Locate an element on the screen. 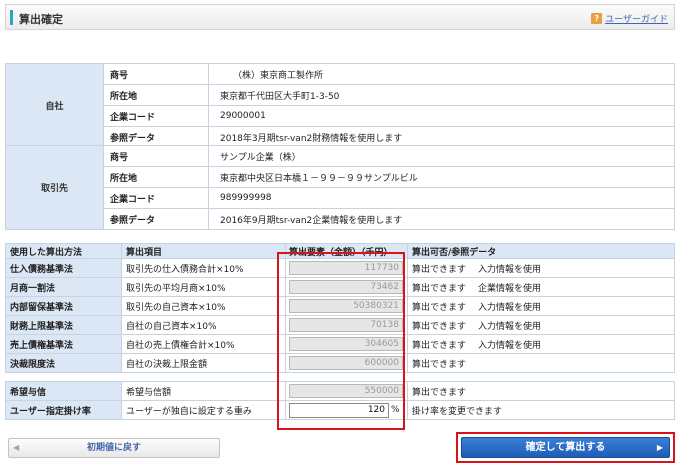 Image resolution: width=680 pixels, height=468 pixels. table-row: 希望与信 希望与信額 550000 算出できます is located at coordinates (340, 391).